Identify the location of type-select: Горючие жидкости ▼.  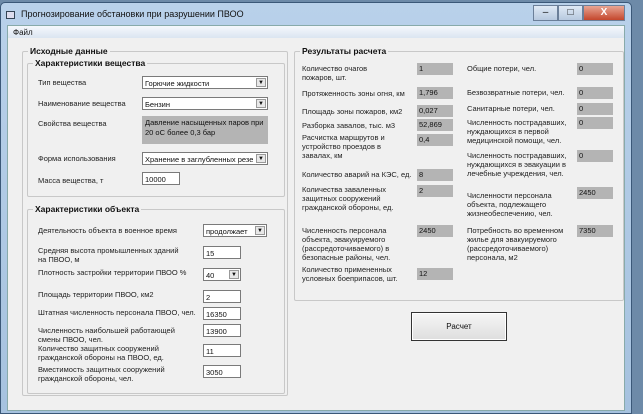
(205, 82).